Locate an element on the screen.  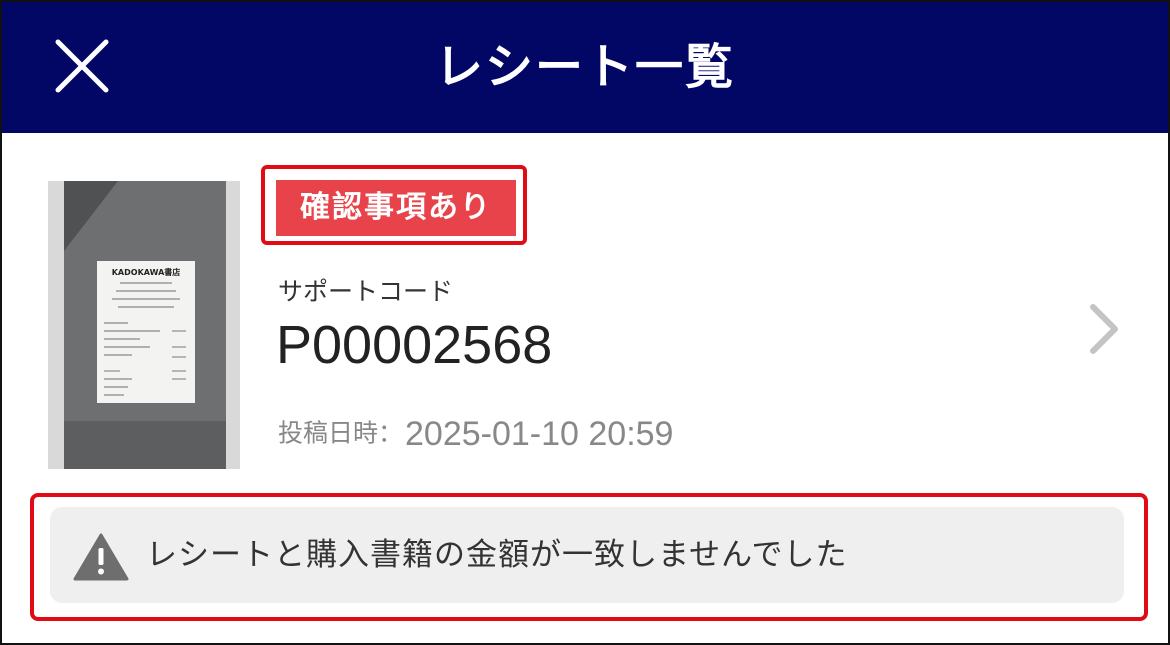
thumbnail-store-name: KADOKAWA書店 is located at coordinates (146, 272).